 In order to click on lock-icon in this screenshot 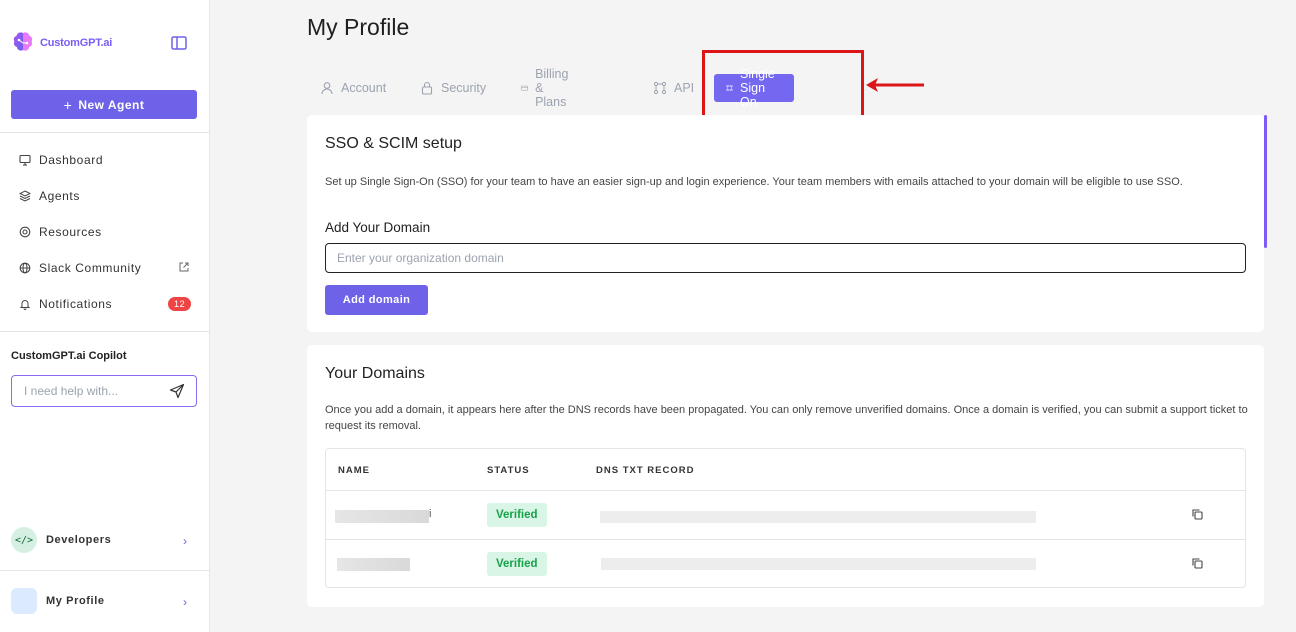, I will do `click(427, 88)`.